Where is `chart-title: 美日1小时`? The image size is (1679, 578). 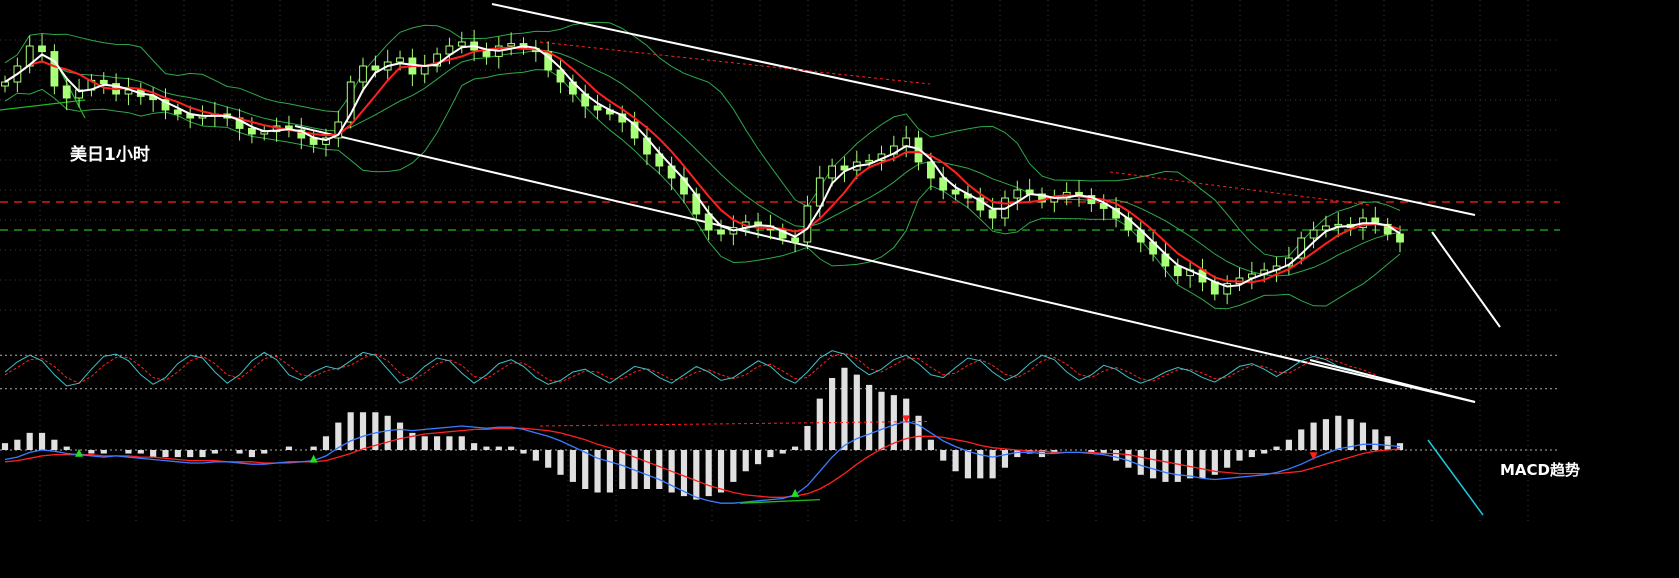
chart-title: 美日1小时 is located at coordinates (110, 154).